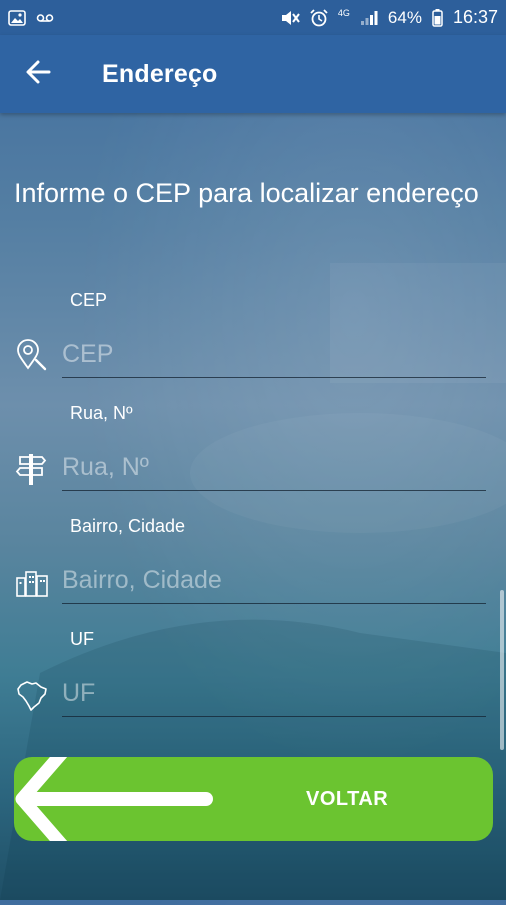 The image size is (506, 905). What do you see at coordinates (347, 799) in the screenshot?
I see `voltar-label: VOLTAR` at bounding box center [347, 799].